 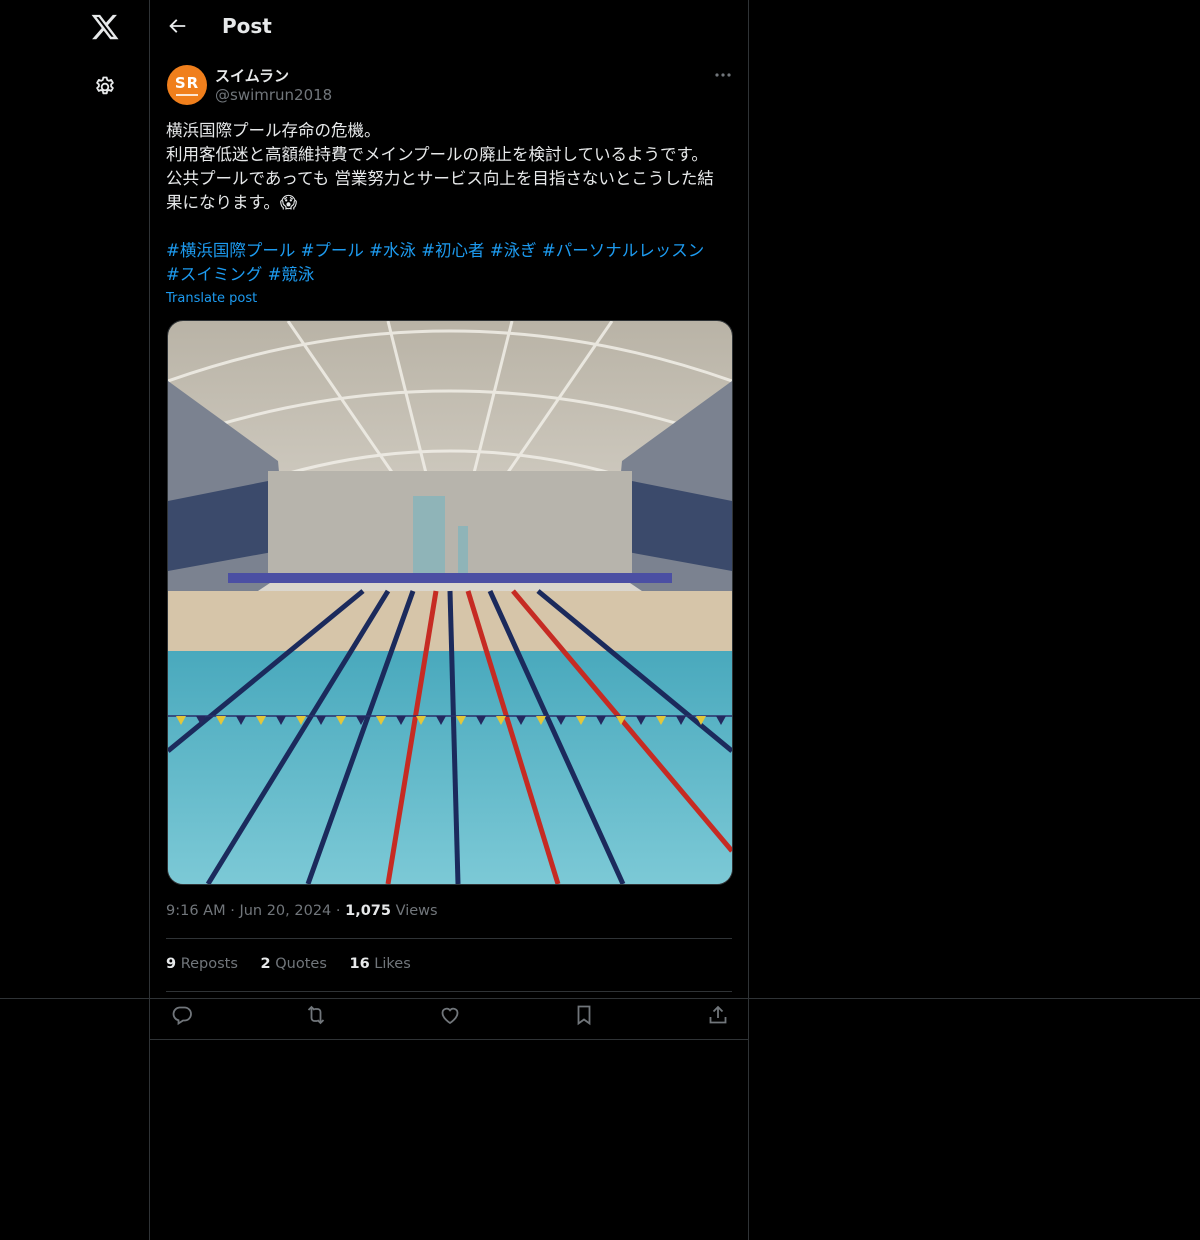 What do you see at coordinates (452, 250) in the screenshot?
I see `hashtag-link: #初心者` at bounding box center [452, 250].